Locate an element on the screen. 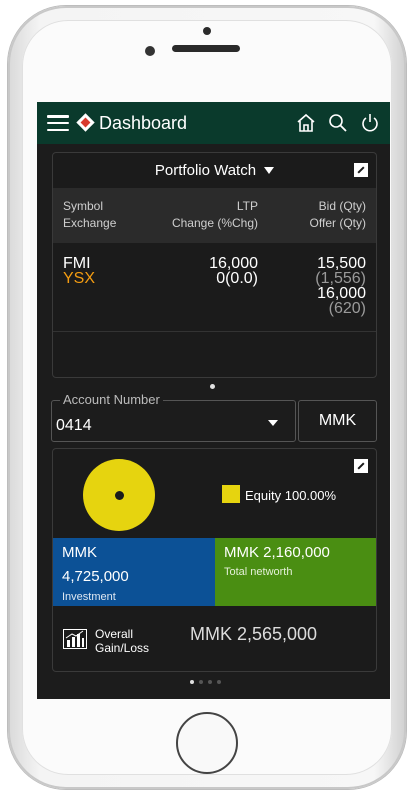 The image size is (414, 793). investment-tile: MMK 4,725,000 Investment is located at coordinates (134, 572).